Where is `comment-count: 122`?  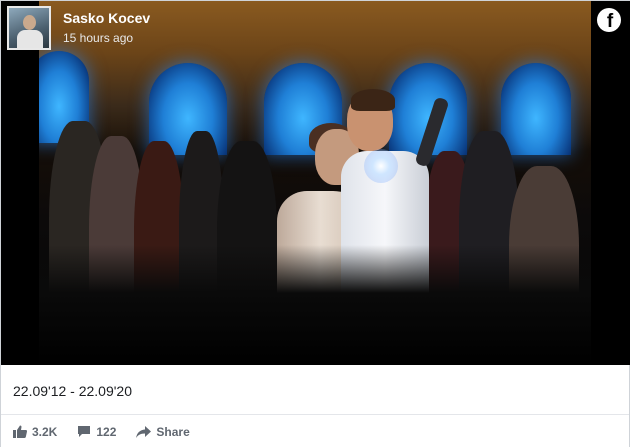 comment-count: 122 is located at coordinates (96, 432).